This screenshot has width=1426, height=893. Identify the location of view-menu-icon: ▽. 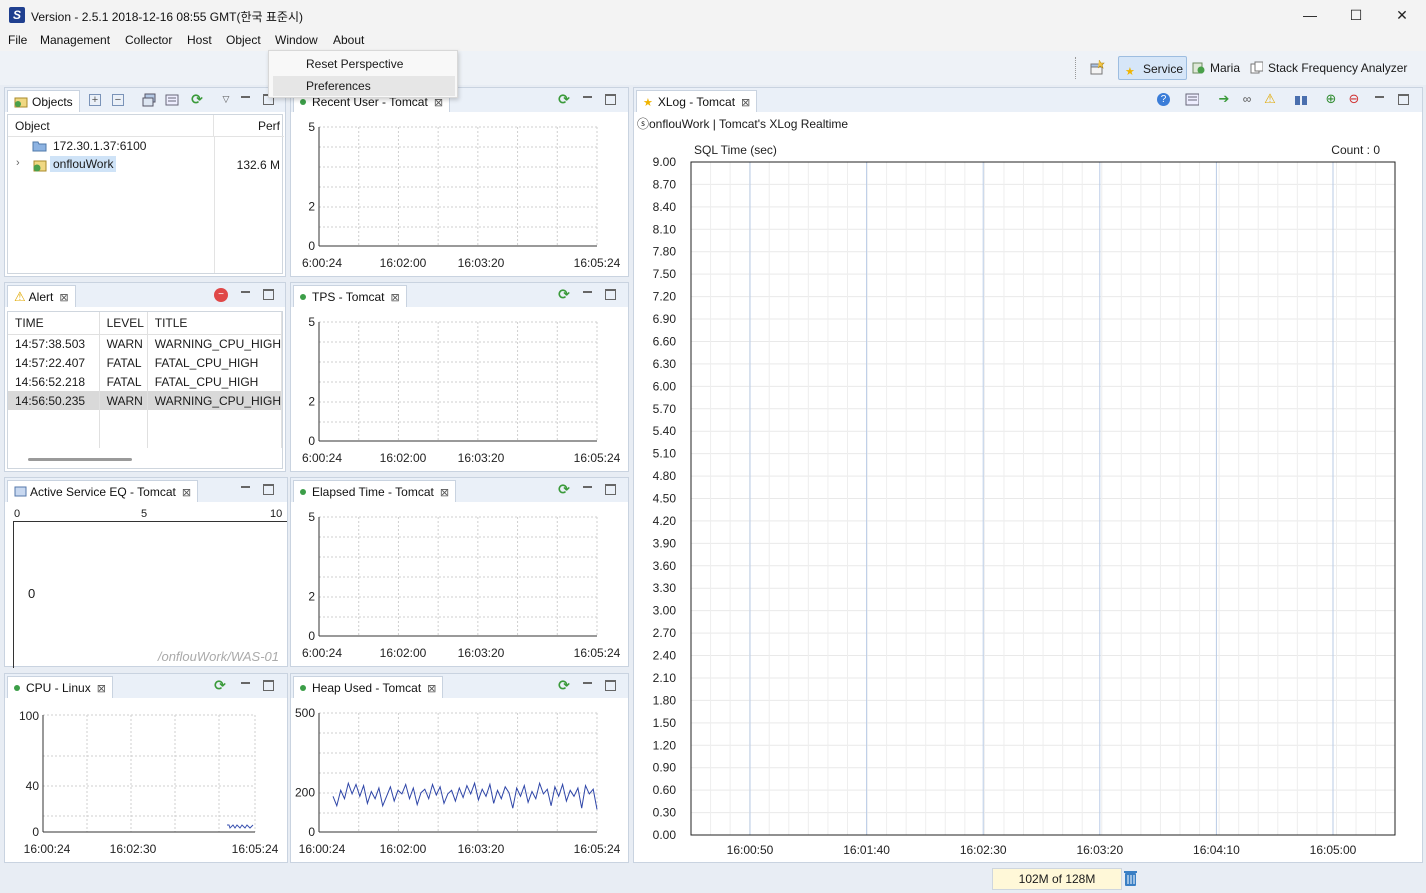
(226, 99).